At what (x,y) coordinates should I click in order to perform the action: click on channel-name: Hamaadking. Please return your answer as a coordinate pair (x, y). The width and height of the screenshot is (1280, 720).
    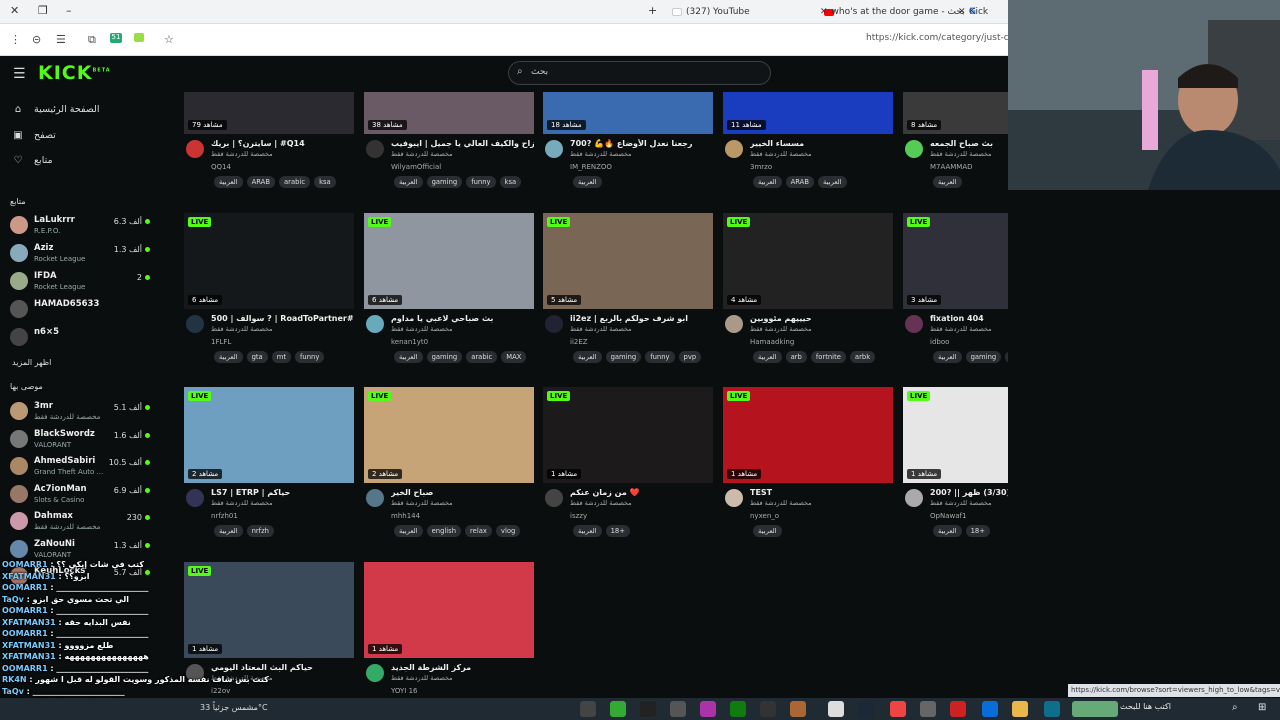
    Looking at the image, I should click on (772, 342).